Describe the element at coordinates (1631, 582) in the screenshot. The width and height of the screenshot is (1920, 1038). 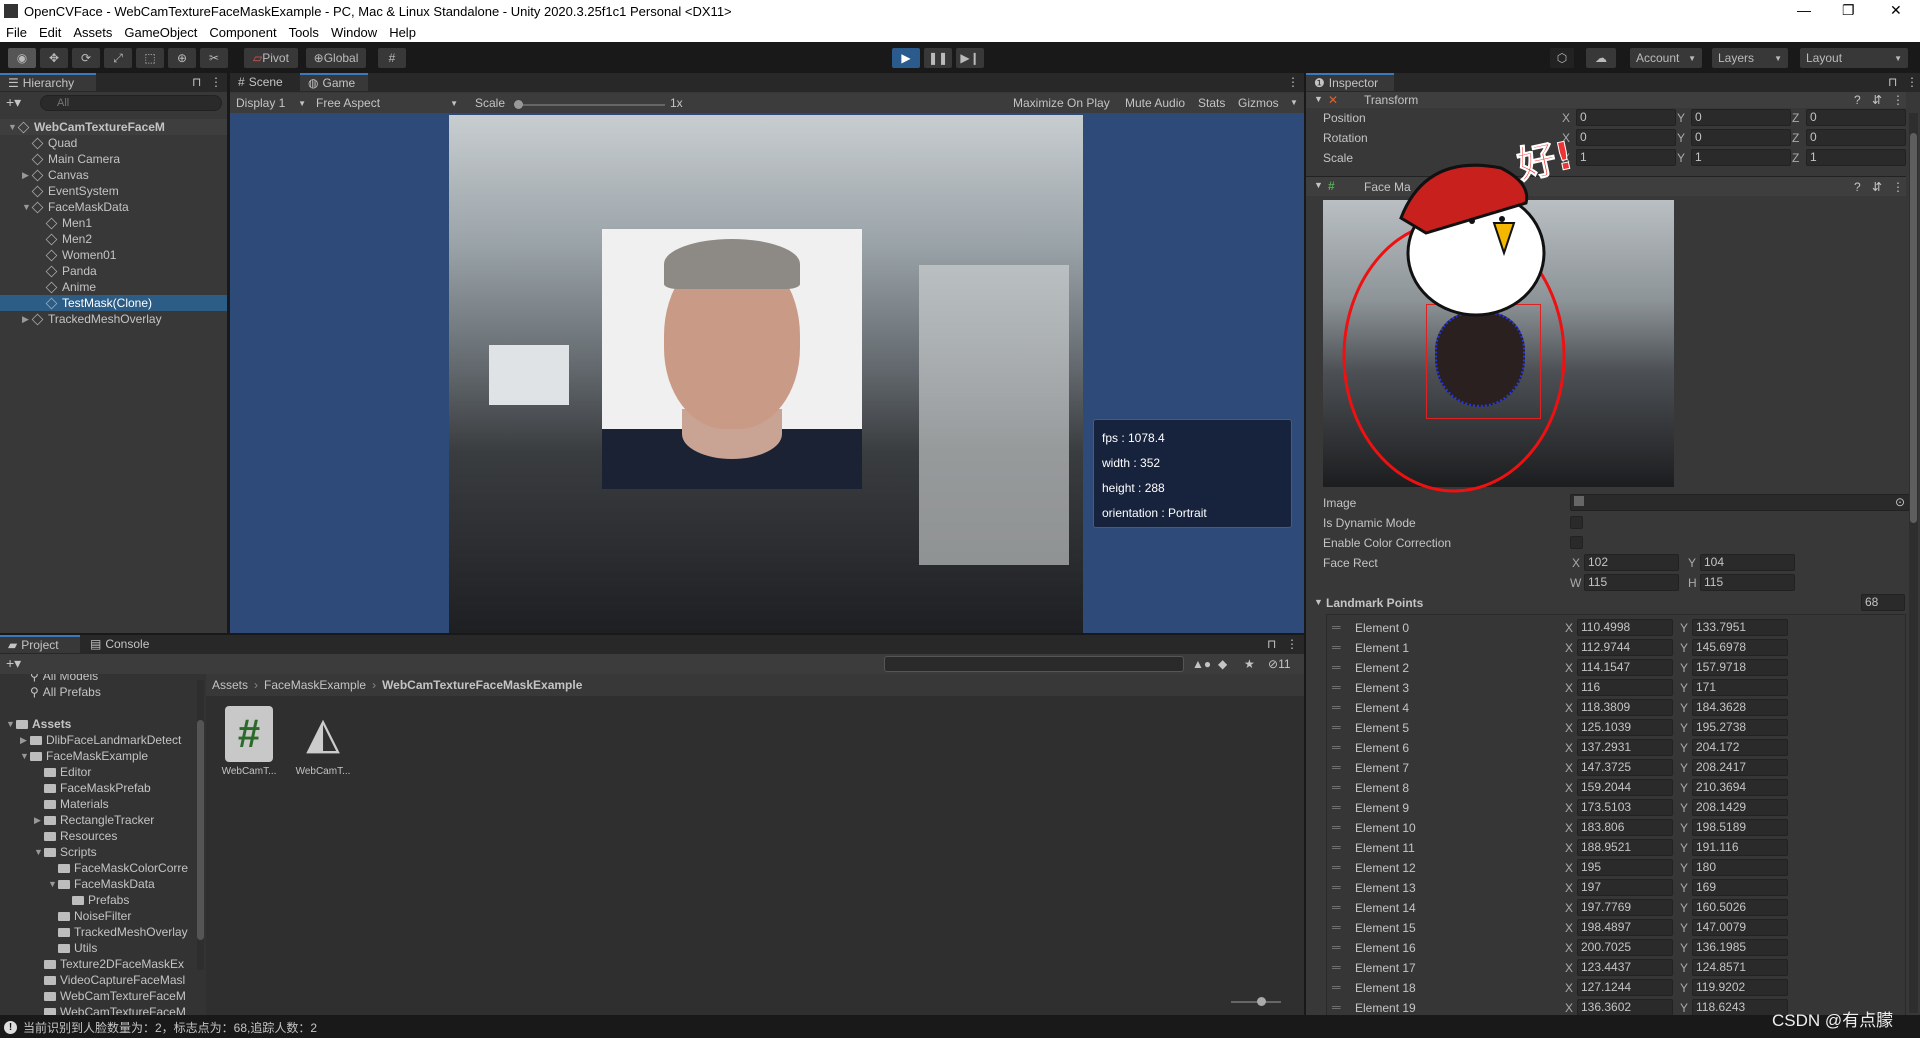
I see `face-rect-w-field: 115` at that location.